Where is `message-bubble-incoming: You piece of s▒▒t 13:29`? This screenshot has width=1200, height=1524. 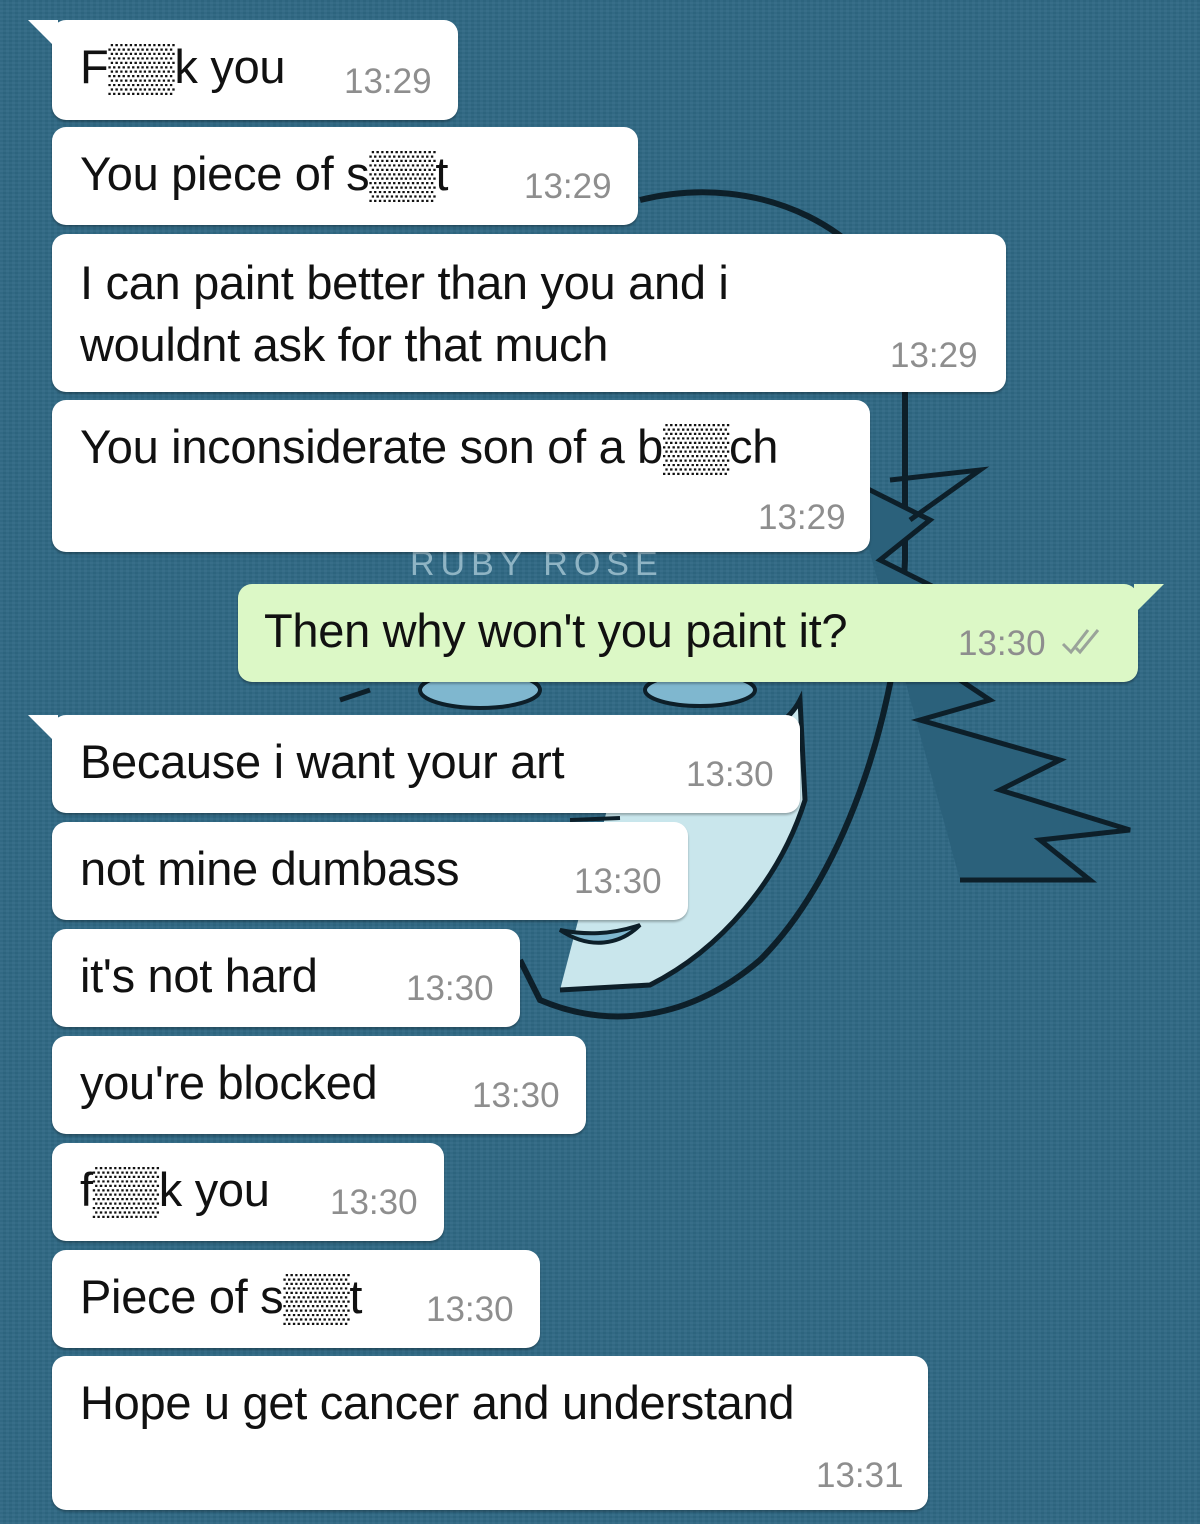
message-bubble-incoming: You piece of s▒▒t 13:29 is located at coordinates (345, 176).